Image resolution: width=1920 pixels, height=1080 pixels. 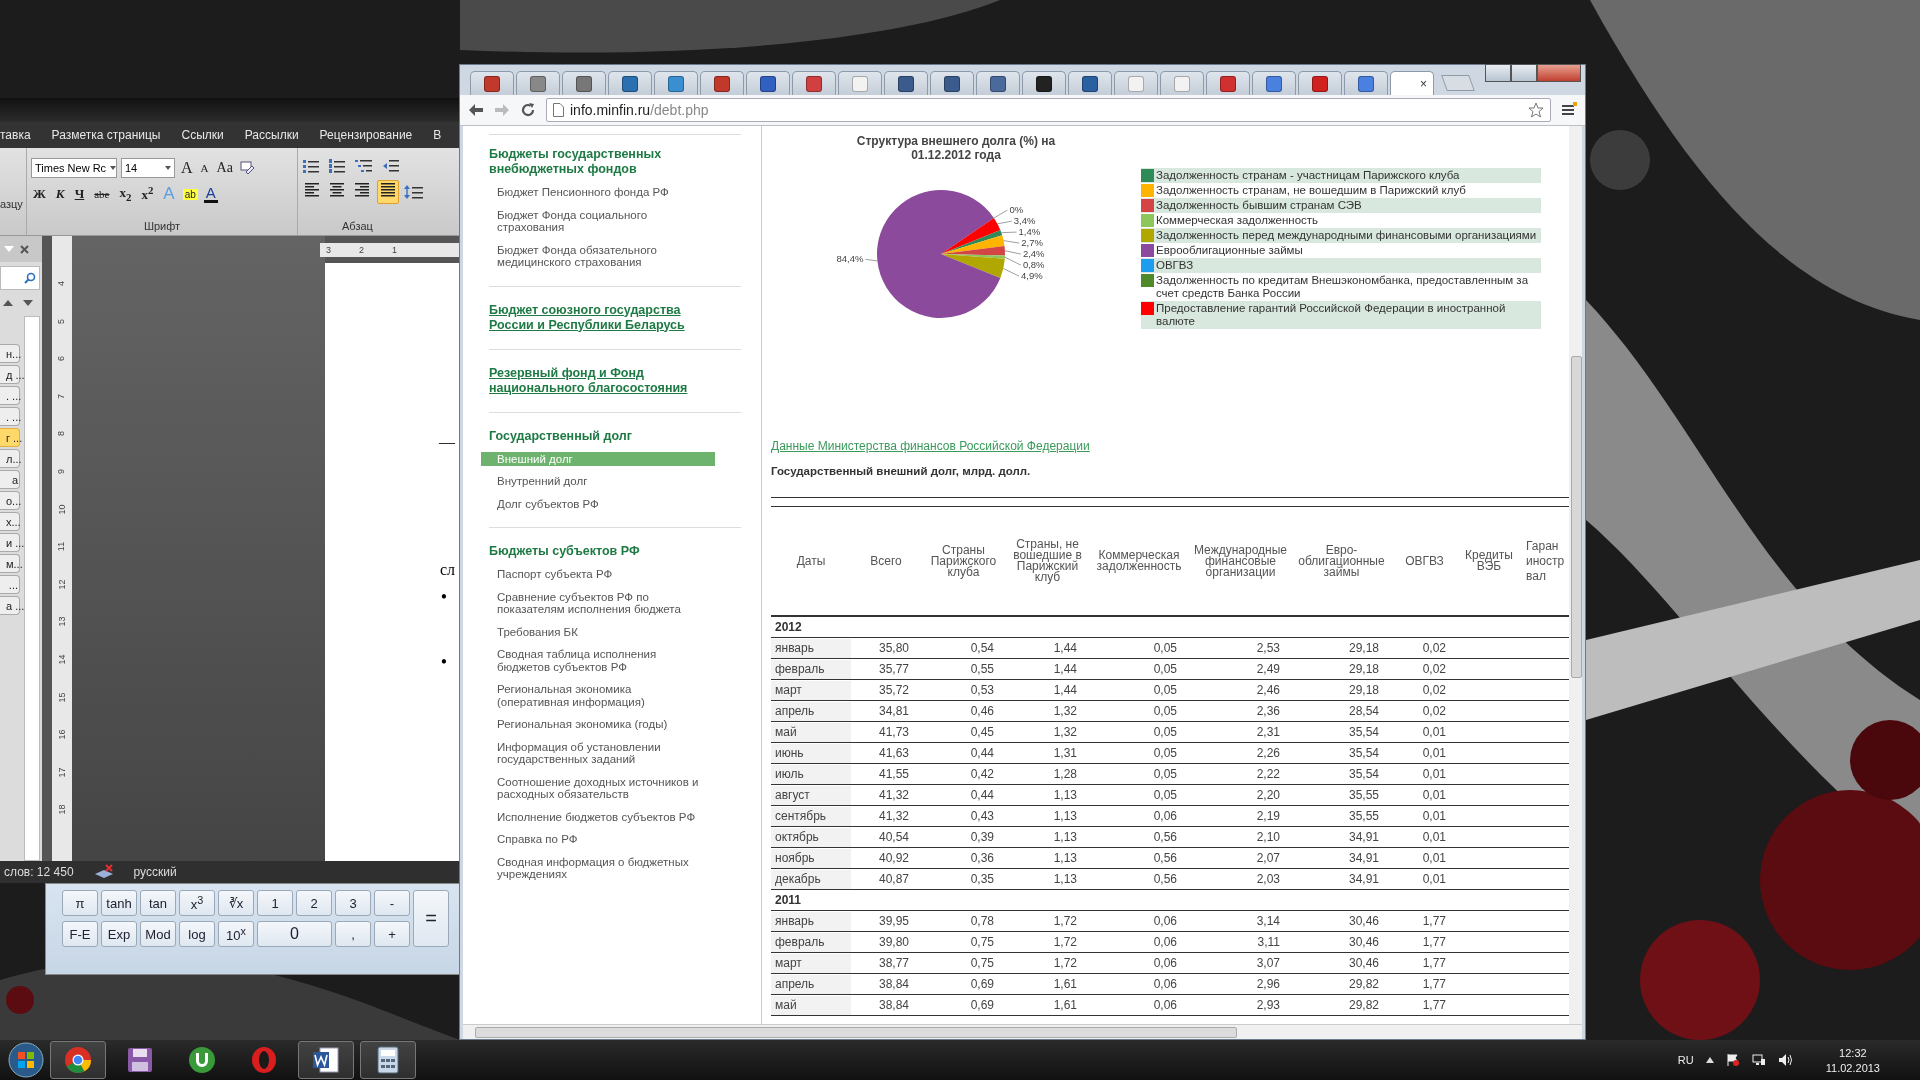 I want to click on sidebar-item: Сводная информация о бюджетных учреждениях, so click(x=599, y=868).